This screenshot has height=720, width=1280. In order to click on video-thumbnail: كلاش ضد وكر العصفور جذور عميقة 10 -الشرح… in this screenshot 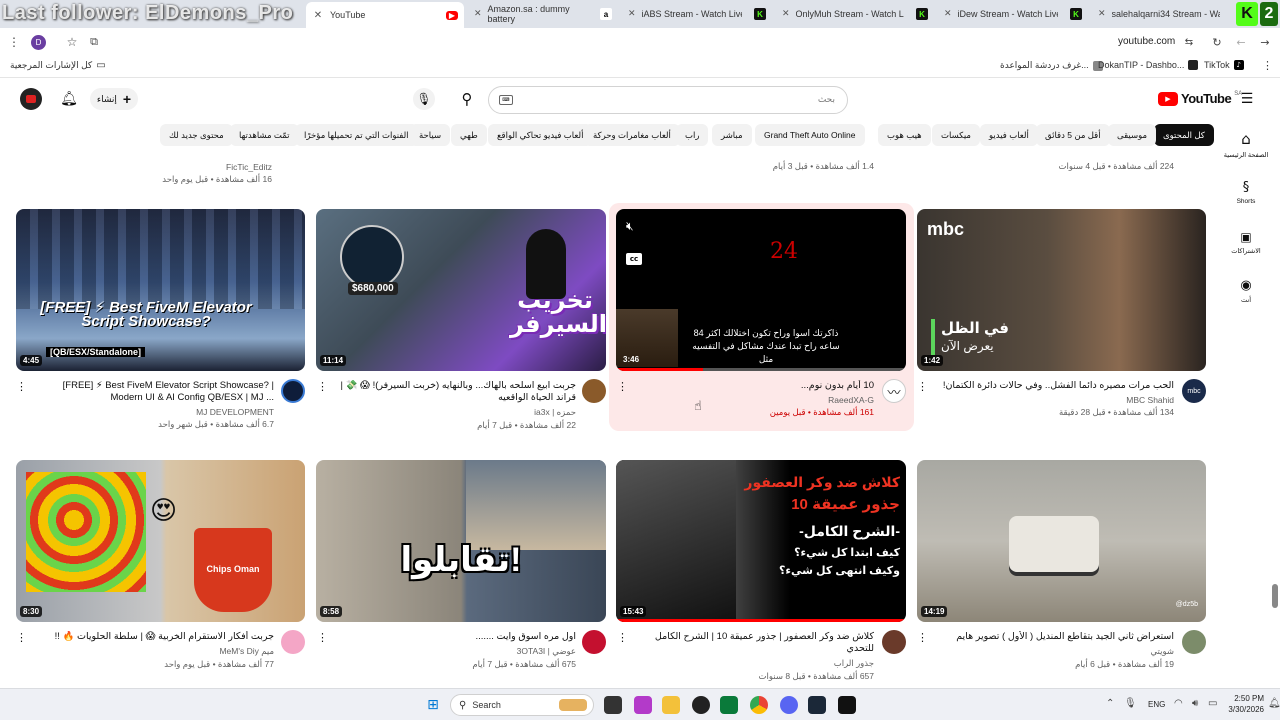, I will do `click(761, 541)`.